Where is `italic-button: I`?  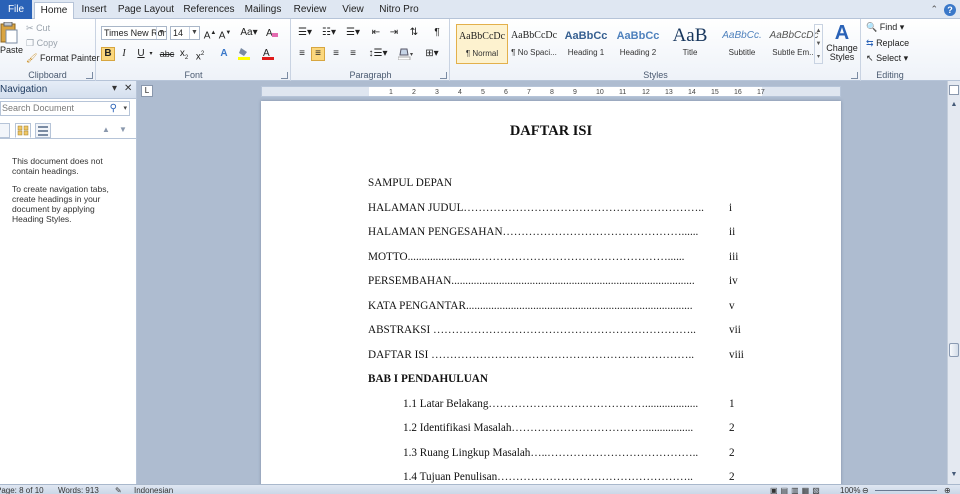 italic-button: I is located at coordinates (124, 54).